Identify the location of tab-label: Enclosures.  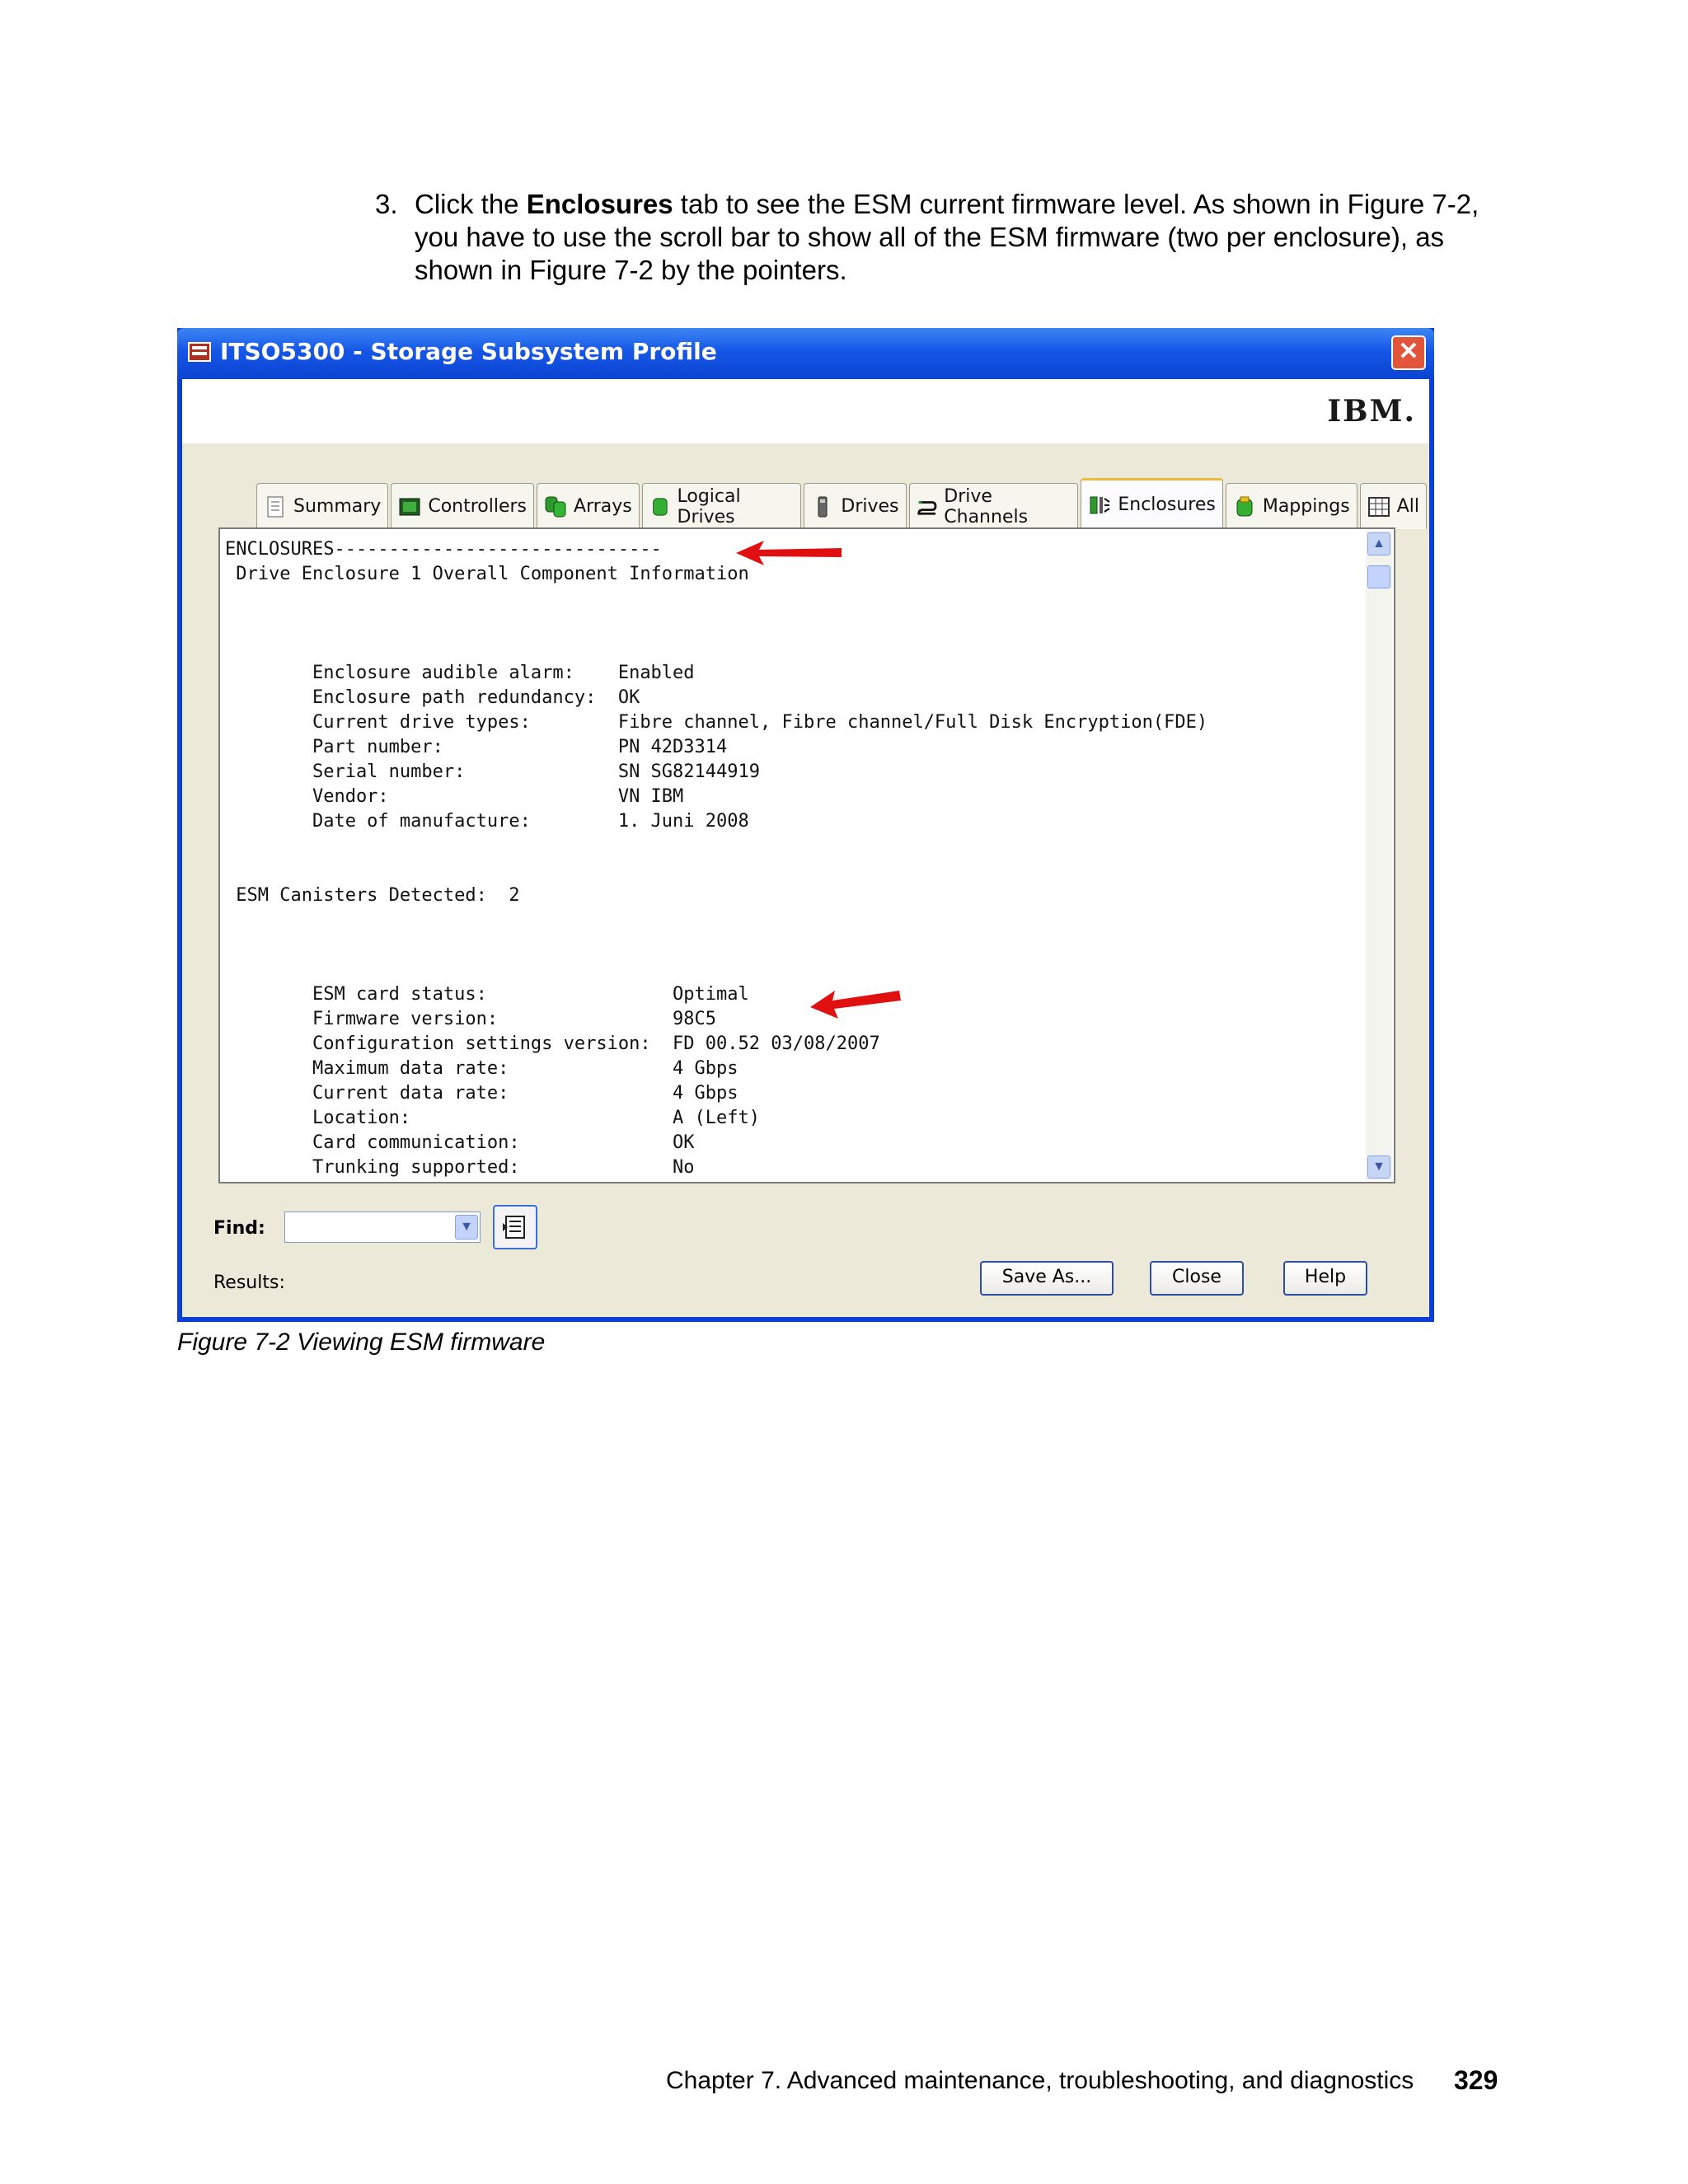
(1167, 504).